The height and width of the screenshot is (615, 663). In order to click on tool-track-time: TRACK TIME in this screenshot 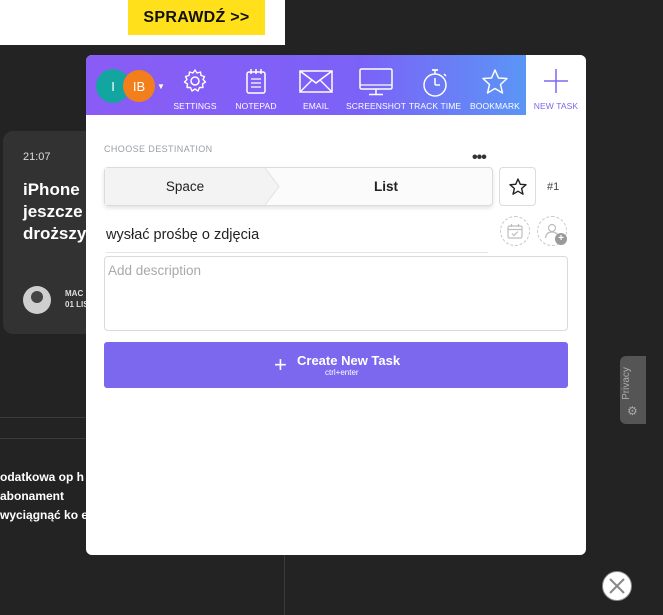, I will do `click(435, 85)`.